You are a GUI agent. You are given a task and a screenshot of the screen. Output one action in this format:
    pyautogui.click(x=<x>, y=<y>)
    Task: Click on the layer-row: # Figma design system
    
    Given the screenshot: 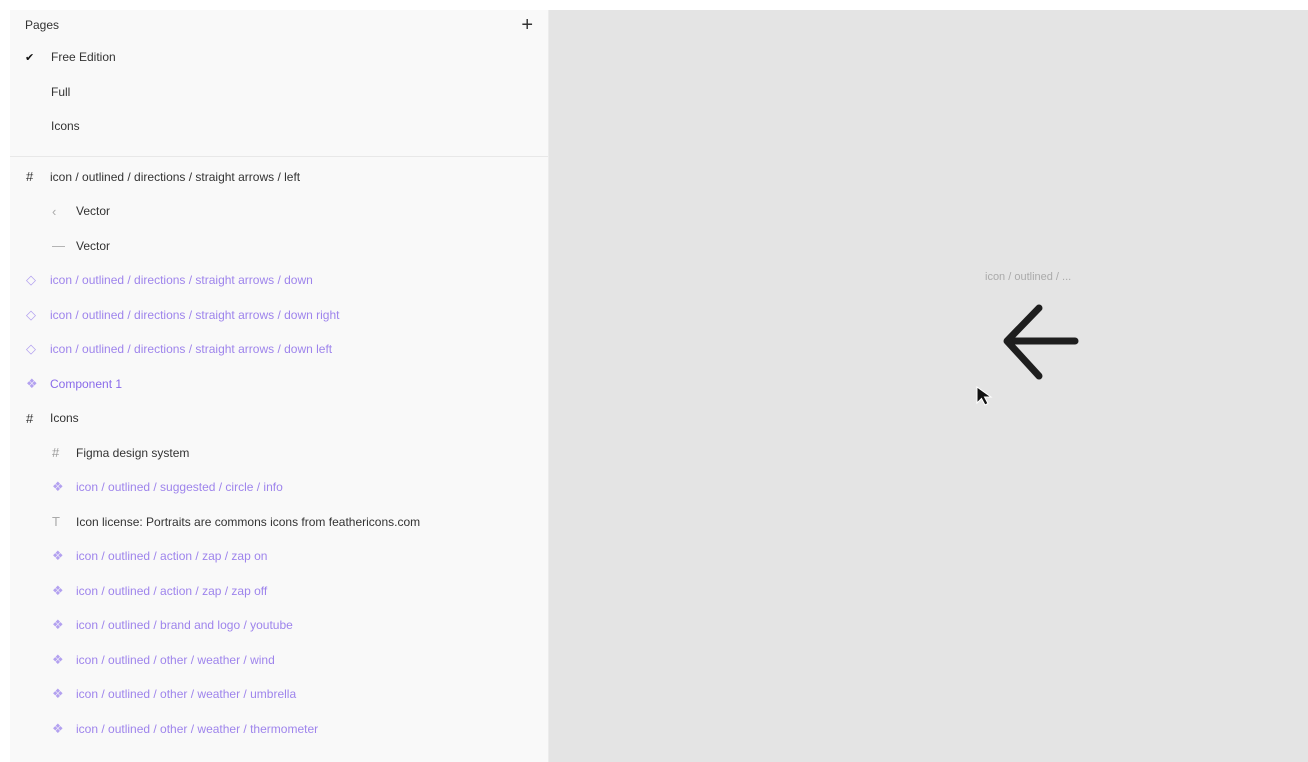 What is the action you would take?
    pyautogui.click(x=279, y=453)
    